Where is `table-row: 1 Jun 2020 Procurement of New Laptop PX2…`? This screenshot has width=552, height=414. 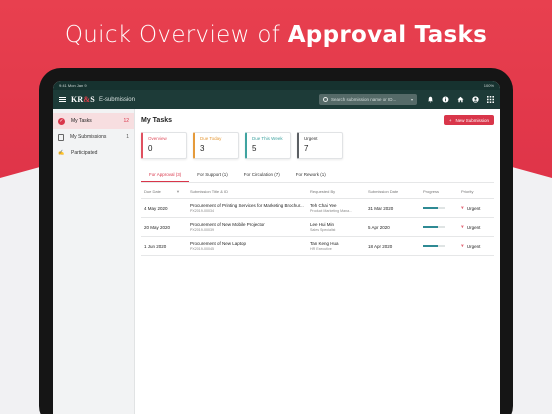 table-row: 1 Jun 2020 Procurement of New Laptop PX2… is located at coordinates (317, 246).